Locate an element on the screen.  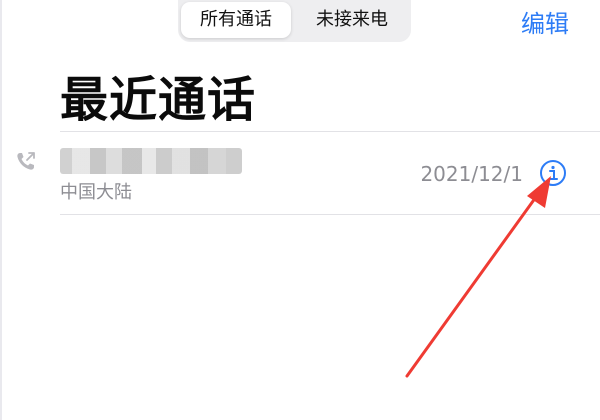
segment-missed-calls: 未接来电 is located at coordinates (352, 20).